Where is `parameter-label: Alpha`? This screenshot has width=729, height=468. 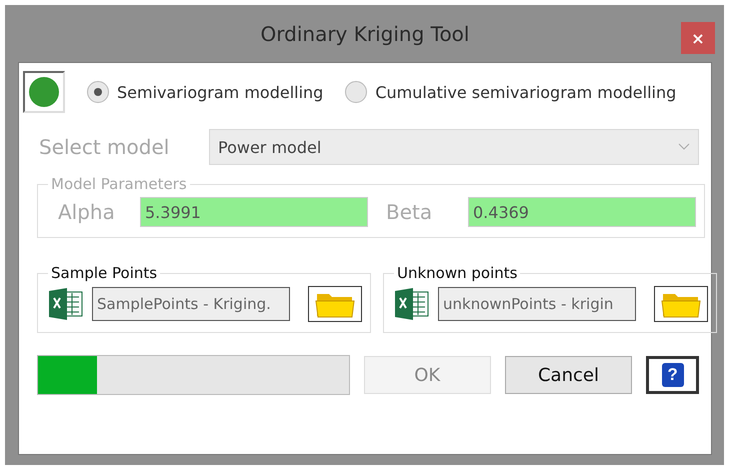 parameter-label: Alpha is located at coordinates (87, 212).